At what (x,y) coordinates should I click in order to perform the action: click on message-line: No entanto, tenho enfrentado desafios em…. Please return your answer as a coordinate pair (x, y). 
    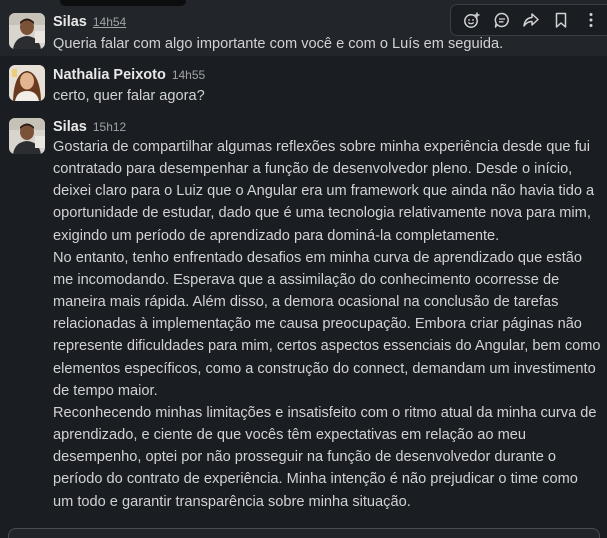
    Looking at the image, I should click on (317, 257).